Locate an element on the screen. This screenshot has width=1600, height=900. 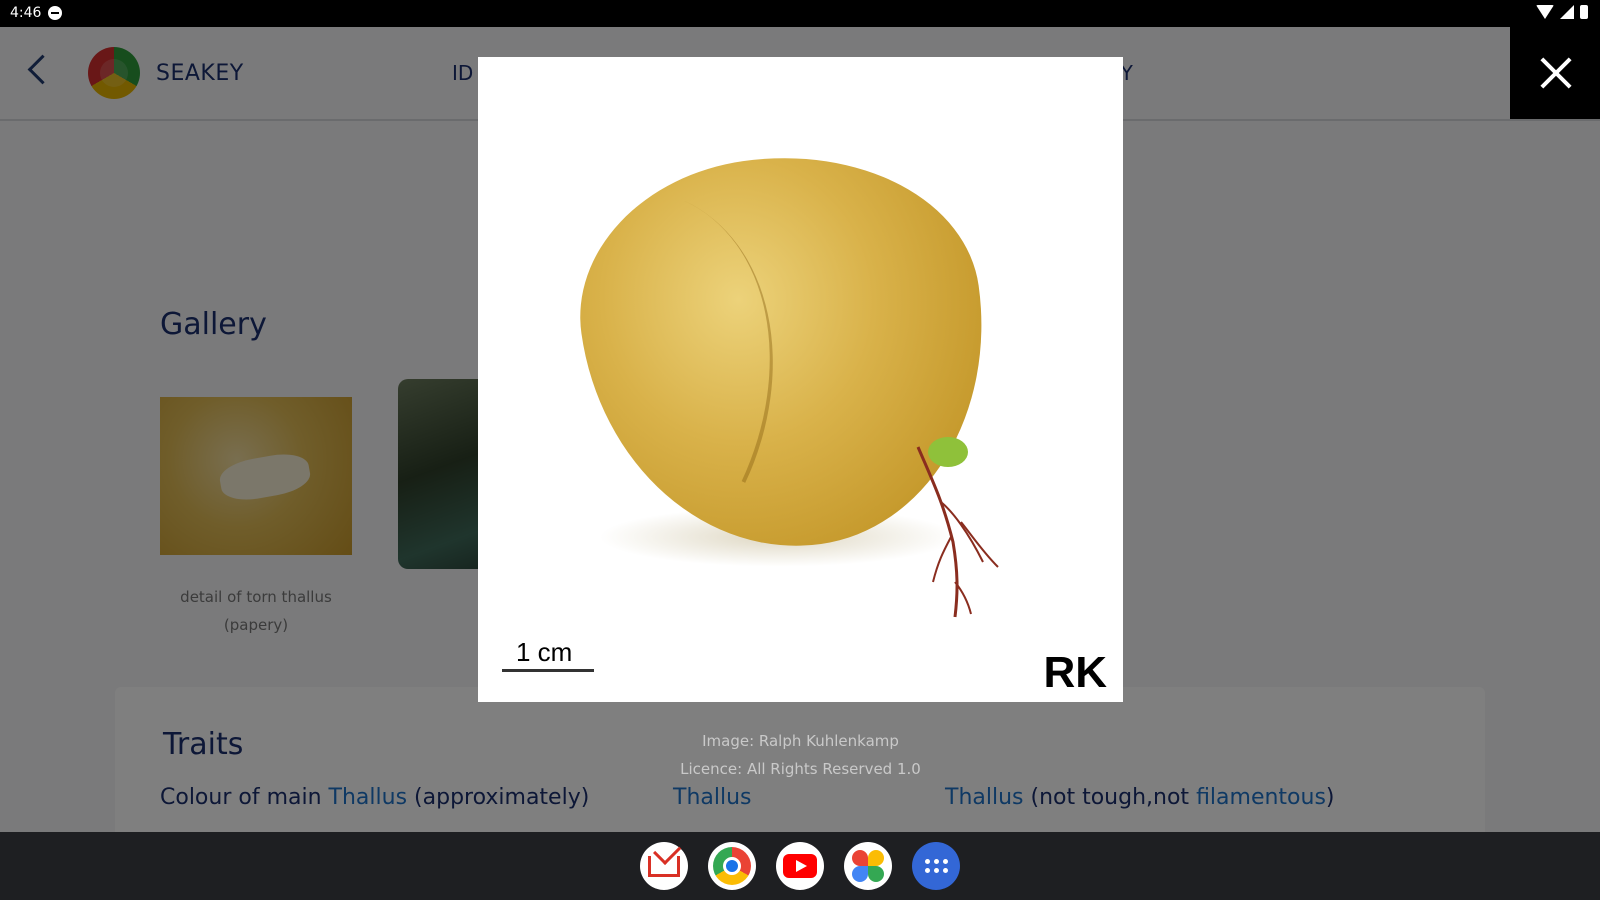
chrome-app is located at coordinates (732, 866).